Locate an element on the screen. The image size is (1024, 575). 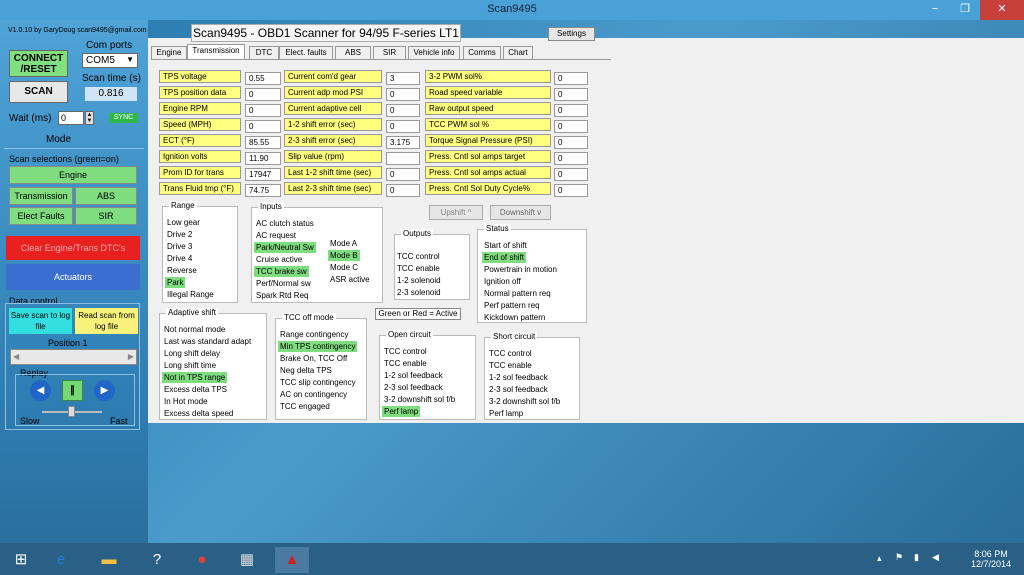
param-label: Press. Cntl sol amps target is located at coordinates (488, 156).